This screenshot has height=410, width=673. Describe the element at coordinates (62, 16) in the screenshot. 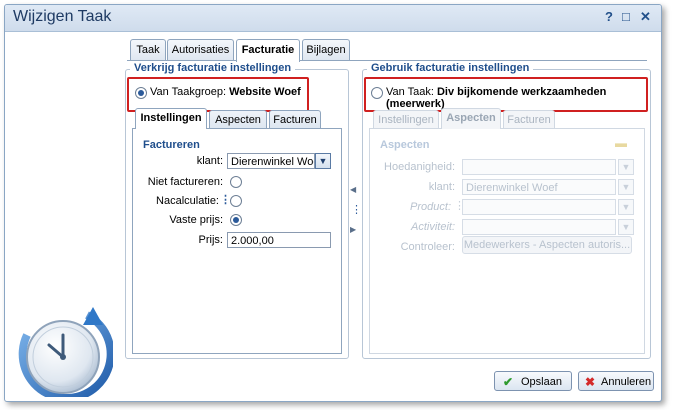

I see `window-title: Wijzigen Taak` at that location.